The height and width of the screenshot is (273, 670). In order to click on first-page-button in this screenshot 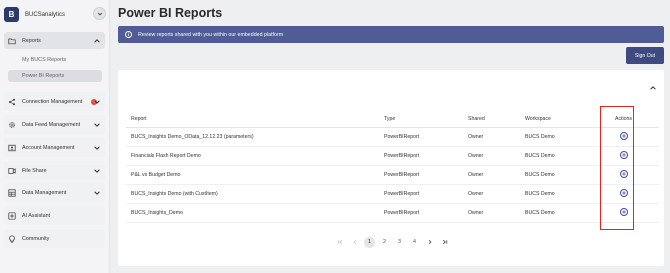, I will do `click(339, 242)`.